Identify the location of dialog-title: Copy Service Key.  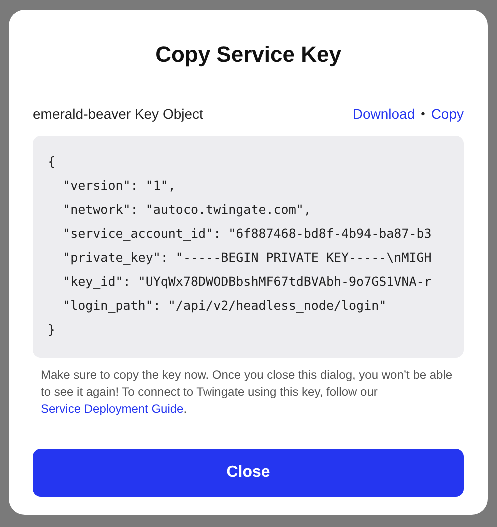
(248, 55).